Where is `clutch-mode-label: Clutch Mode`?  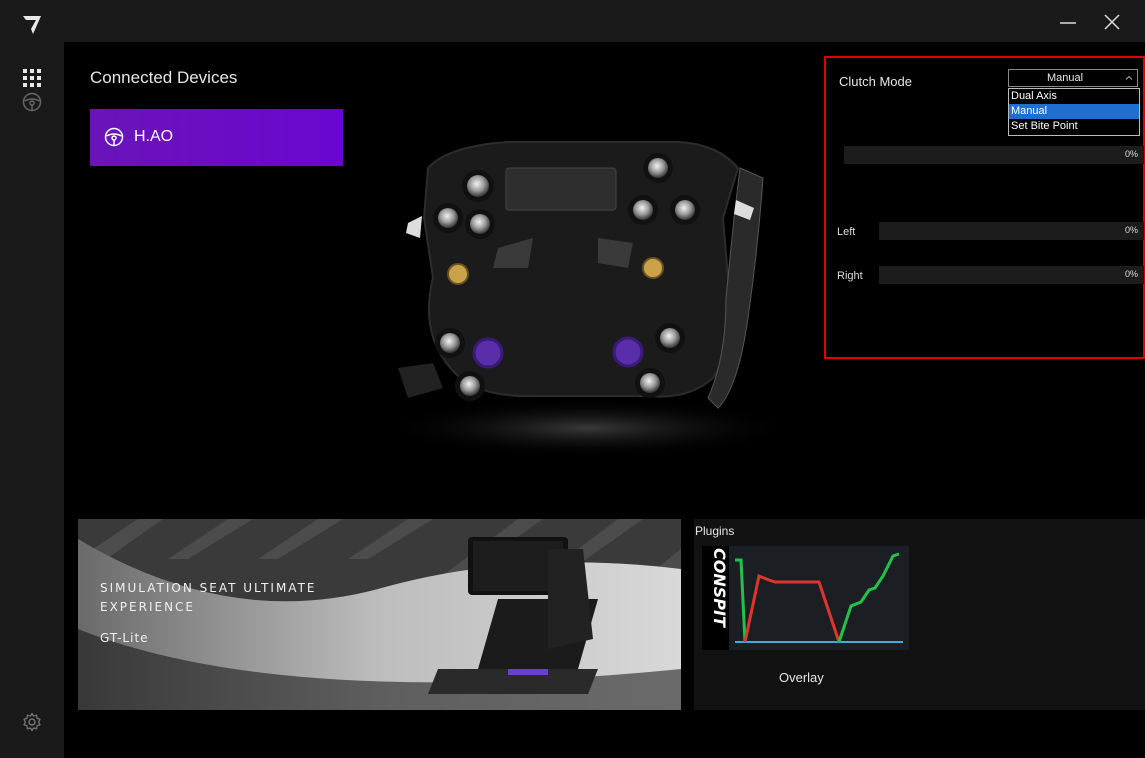 clutch-mode-label: Clutch Mode is located at coordinates (875, 81).